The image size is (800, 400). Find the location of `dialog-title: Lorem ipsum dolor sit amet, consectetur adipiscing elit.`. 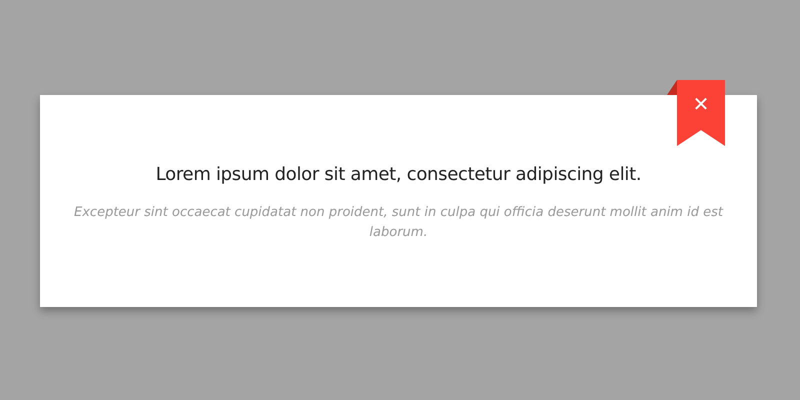

dialog-title: Lorem ipsum dolor sit amet, consectetur adipiscing elit. is located at coordinates (399, 175).